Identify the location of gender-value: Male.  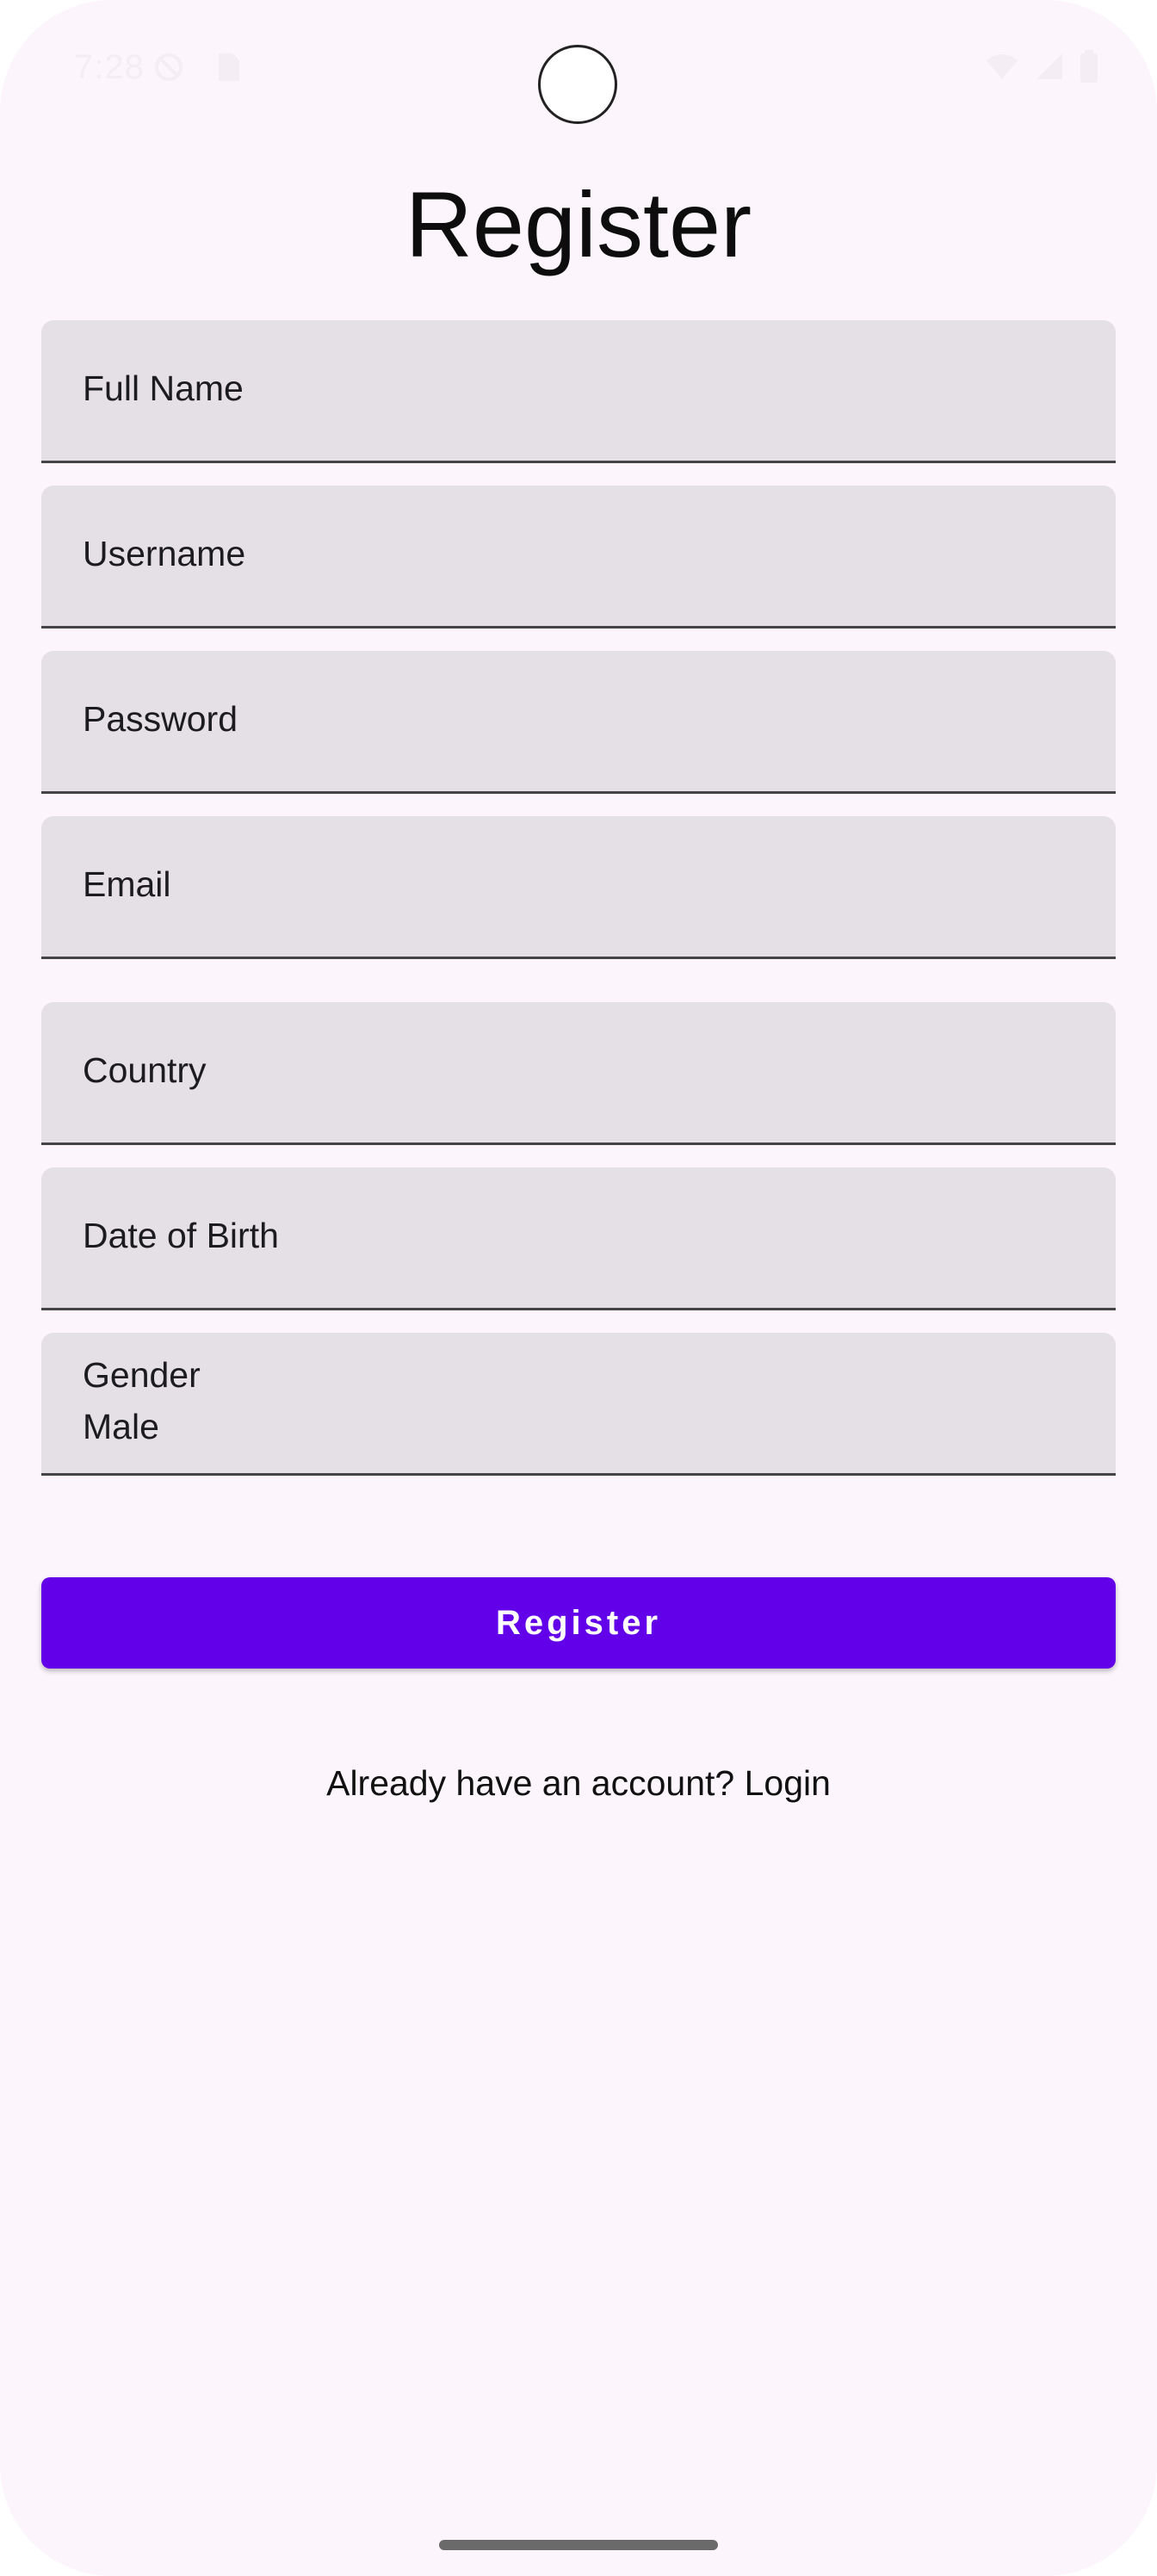
(121, 1426).